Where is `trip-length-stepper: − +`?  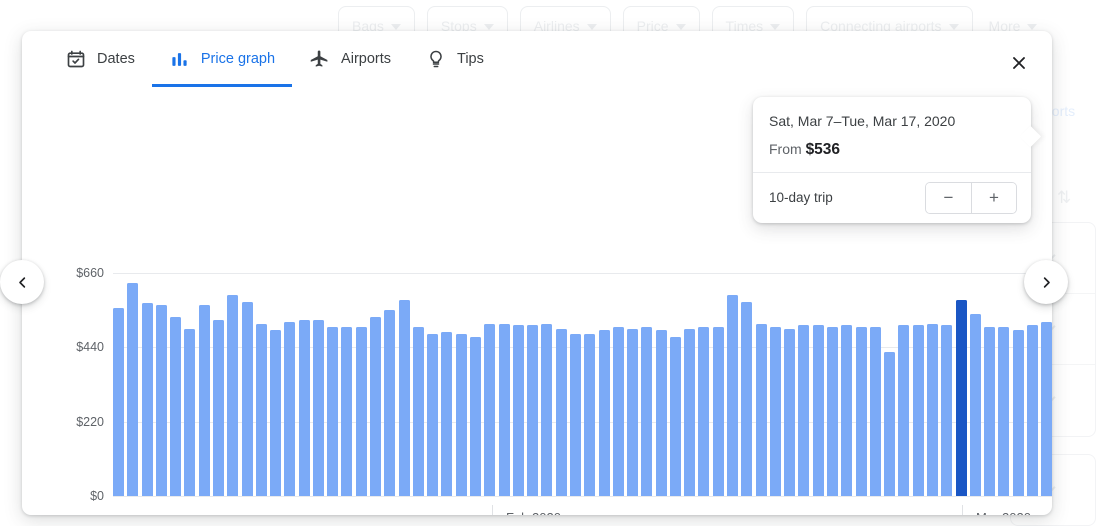 trip-length-stepper: − + is located at coordinates (971, 197).